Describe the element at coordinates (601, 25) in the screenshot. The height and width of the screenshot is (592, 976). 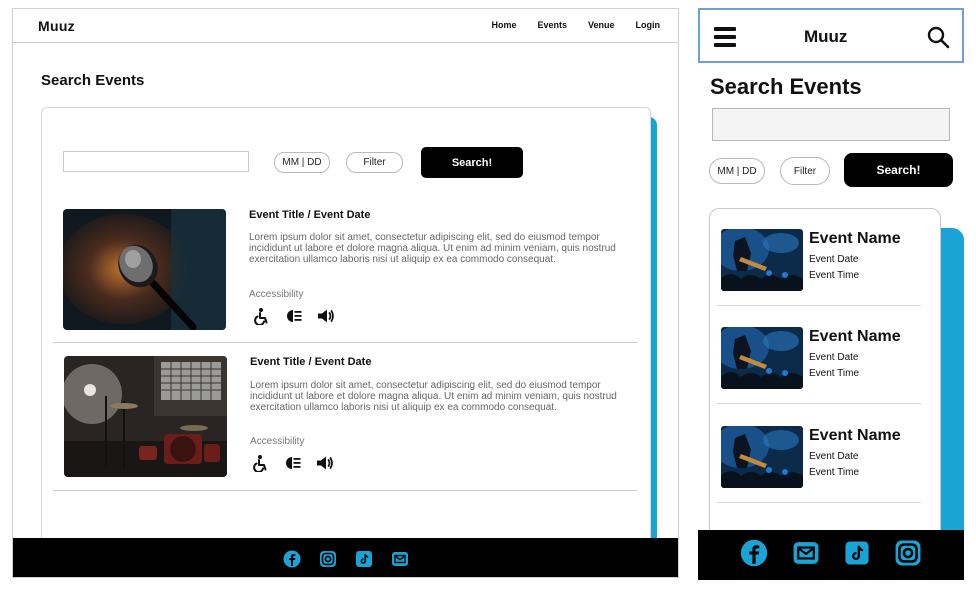
I see `nav-venue: Venue` at that location.